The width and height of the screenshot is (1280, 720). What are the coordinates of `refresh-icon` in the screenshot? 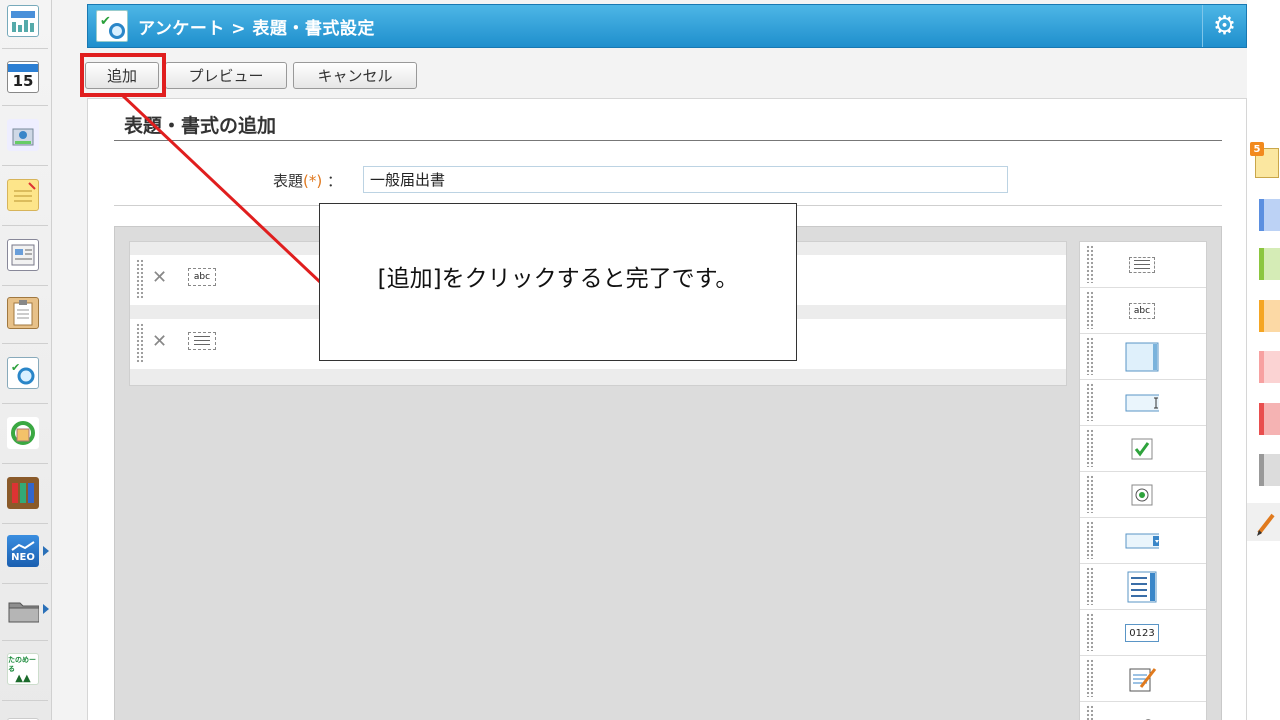 It's located at (23, 433).